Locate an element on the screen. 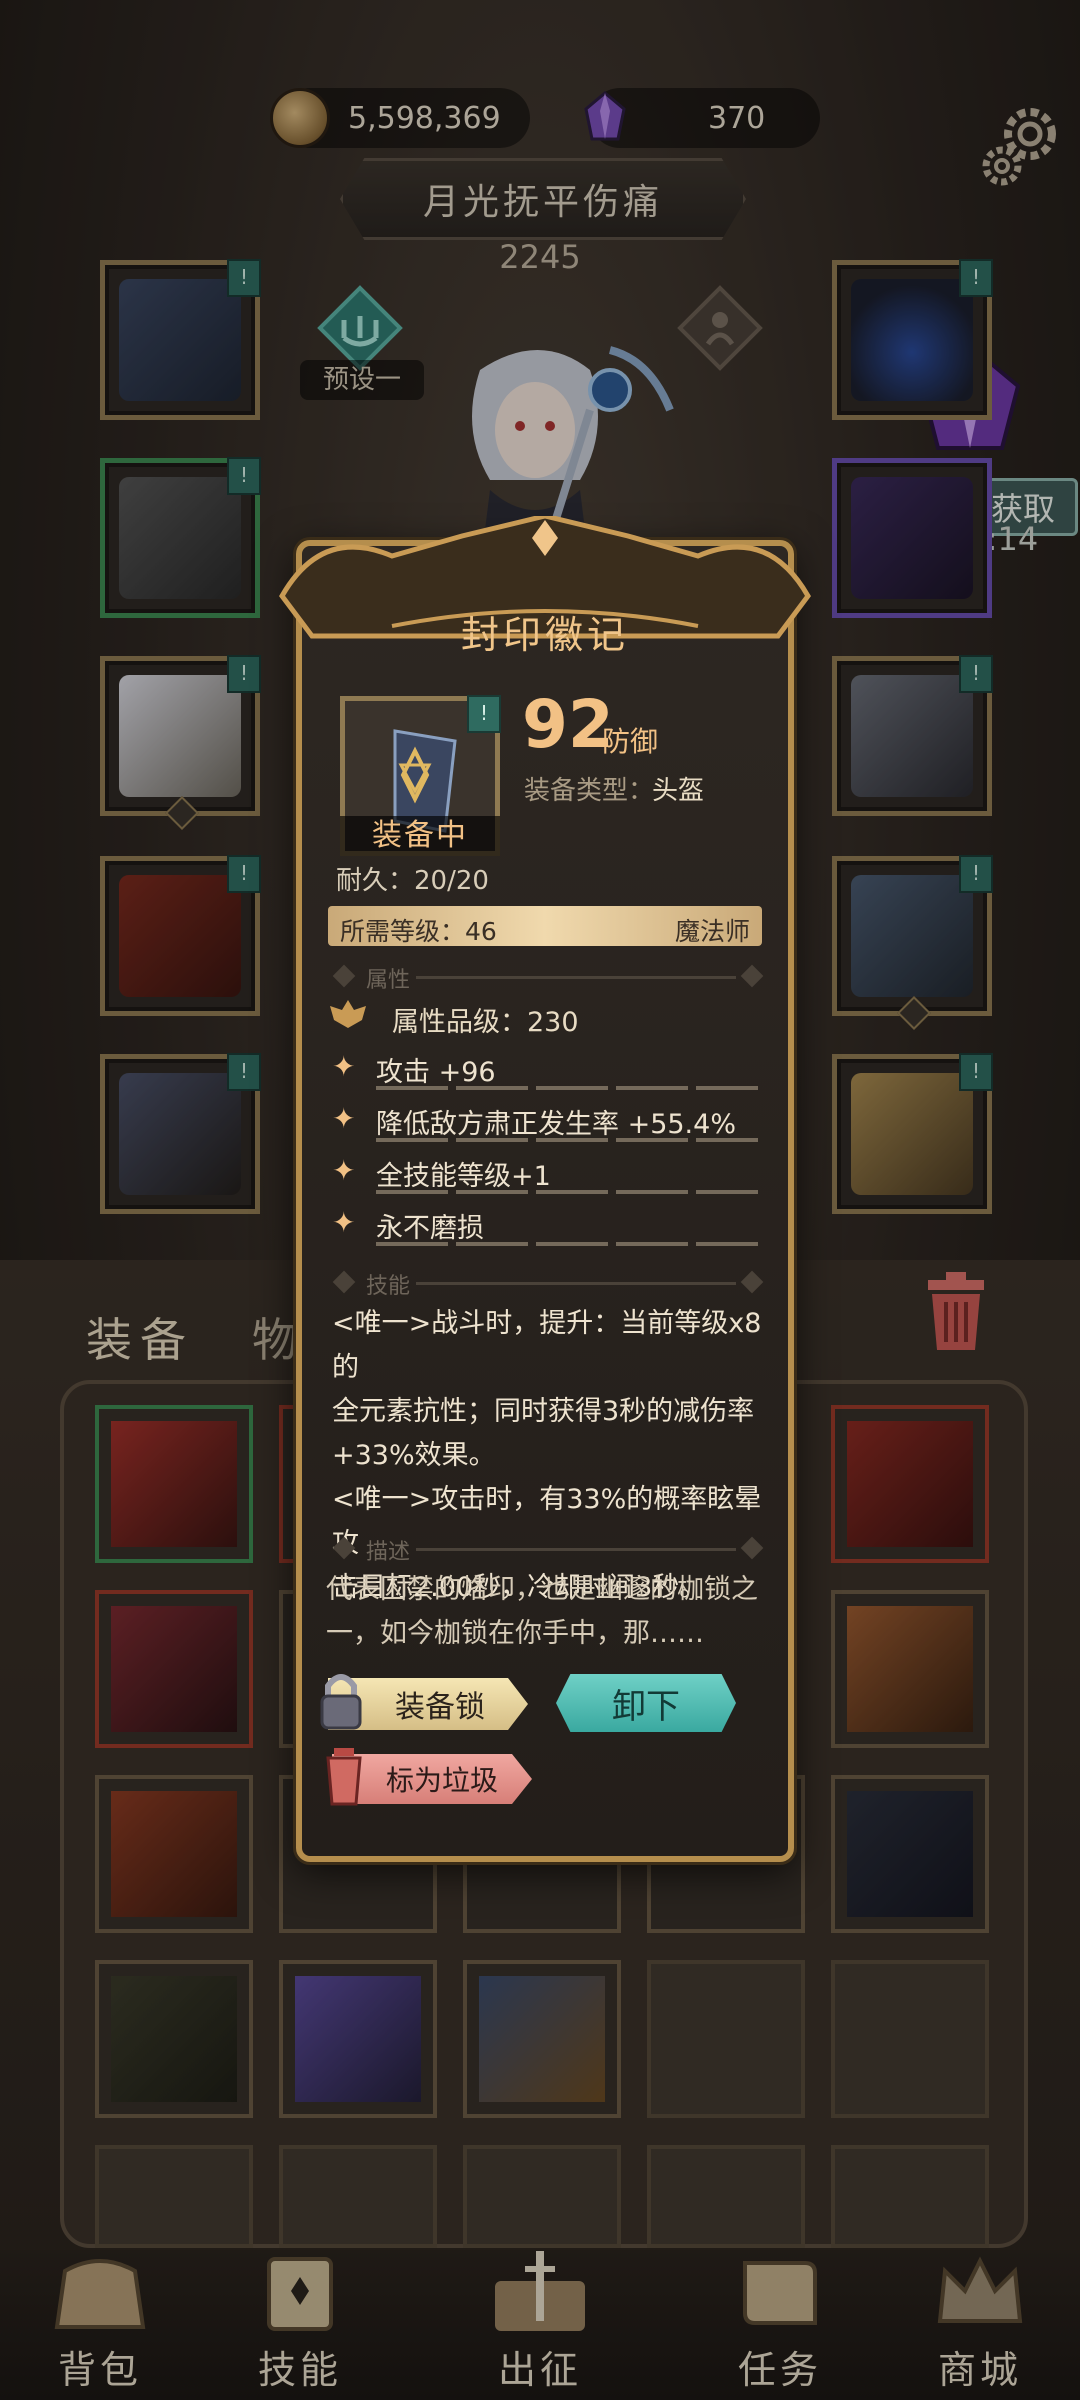  attribute-text: 攻击 +96 is located at coordinates (436, 1072).